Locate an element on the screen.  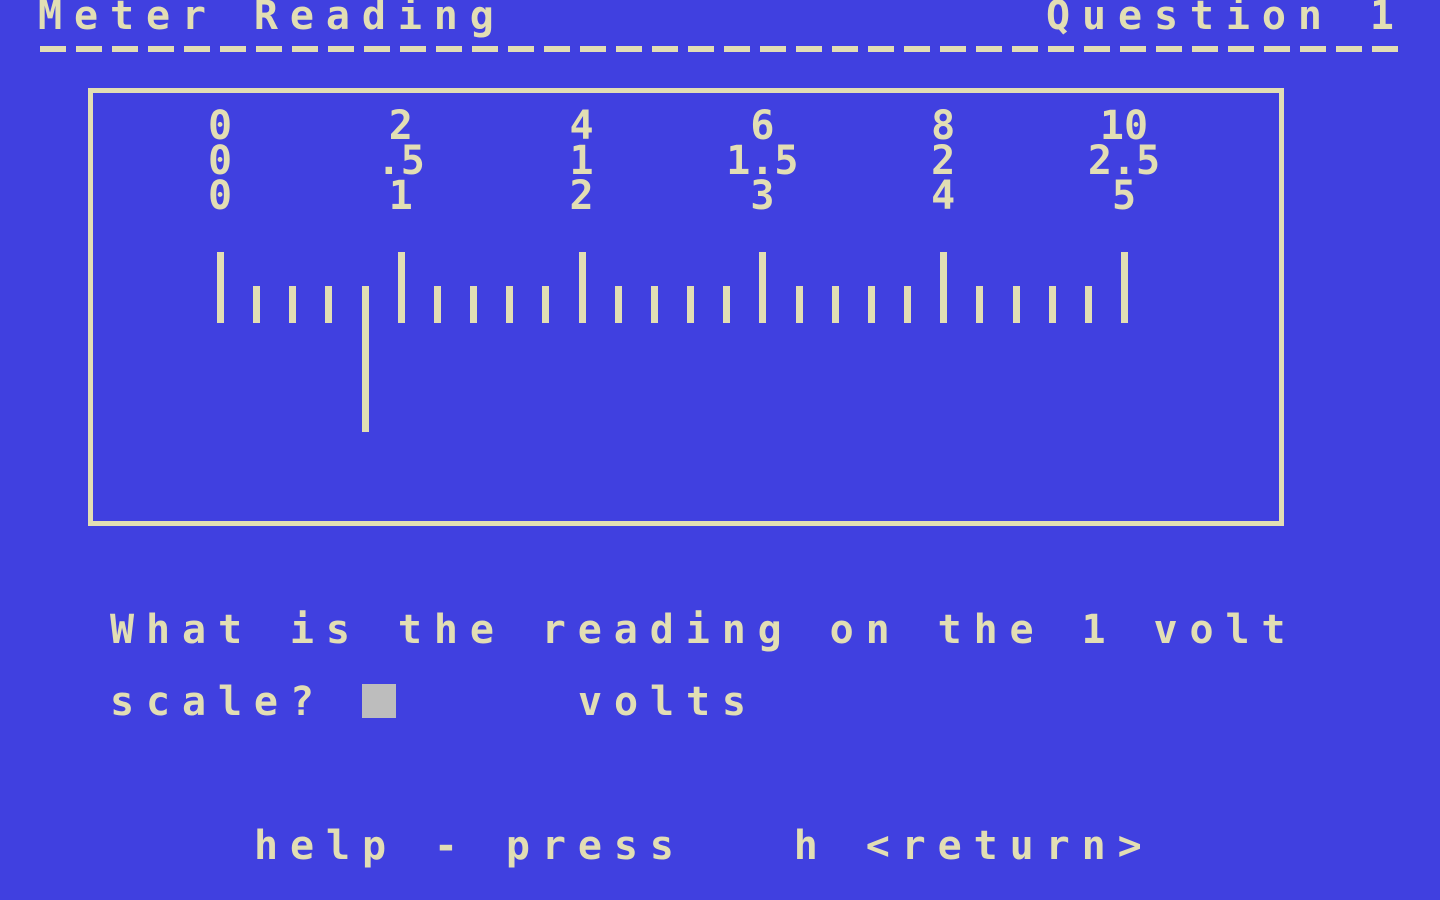
scale-label: 4 is located at coordinates (943, 196).